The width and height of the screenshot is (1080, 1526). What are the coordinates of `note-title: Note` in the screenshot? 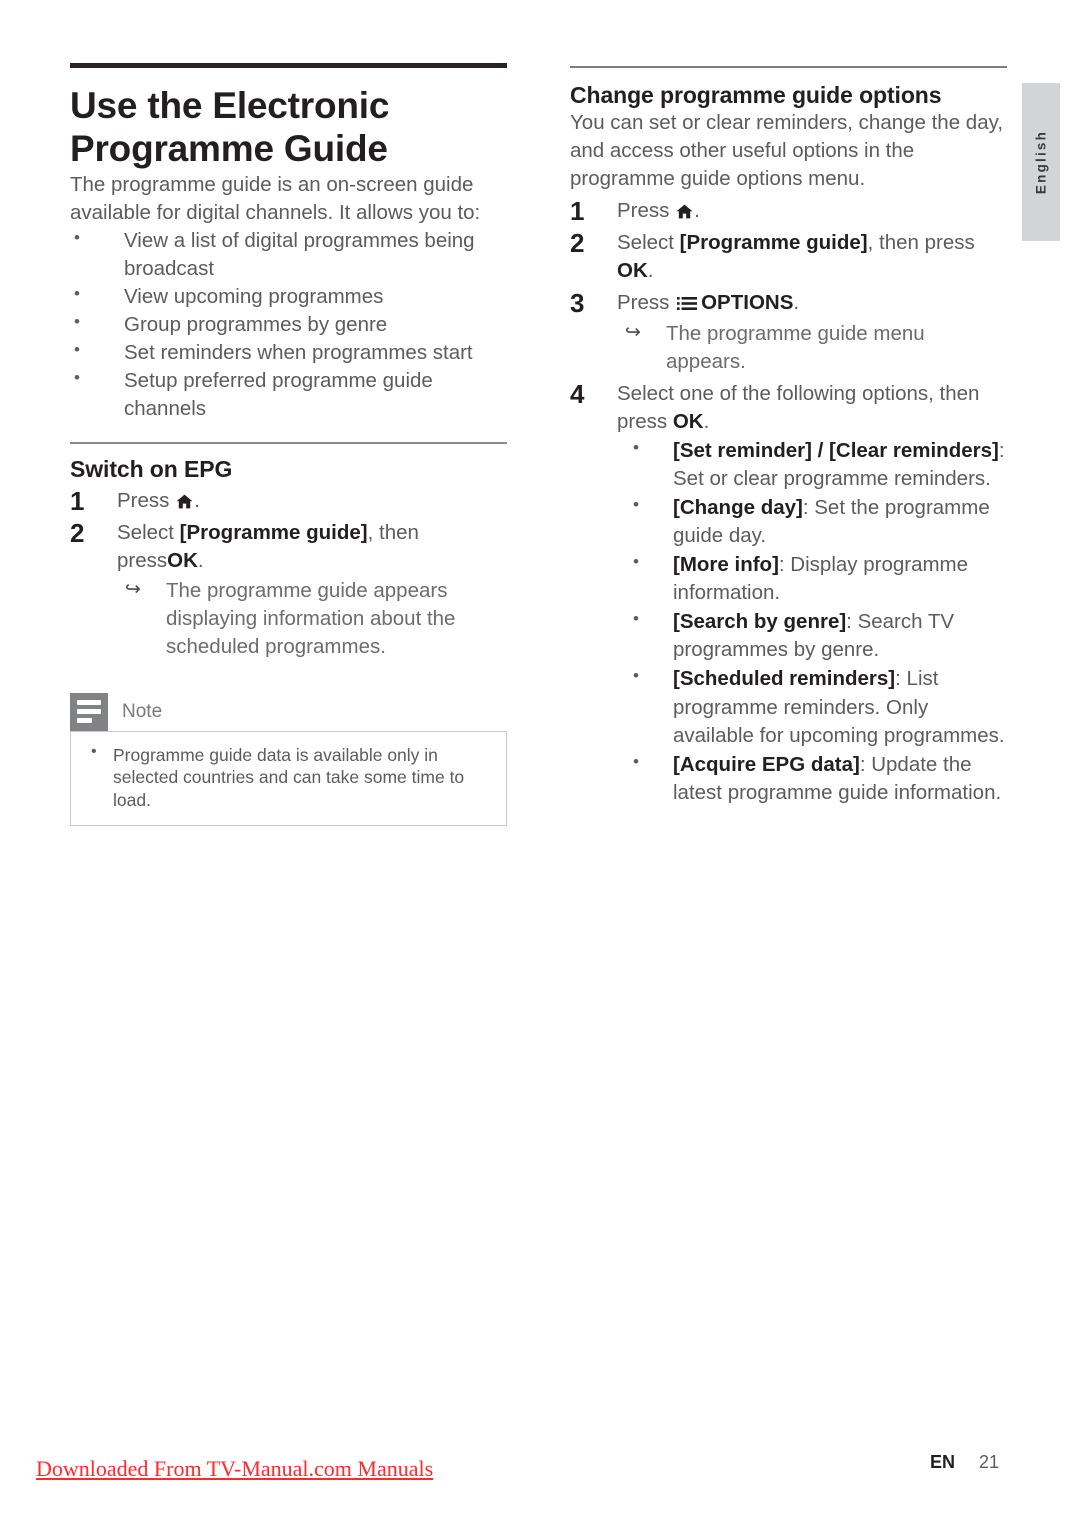 It's located at (142, 711).